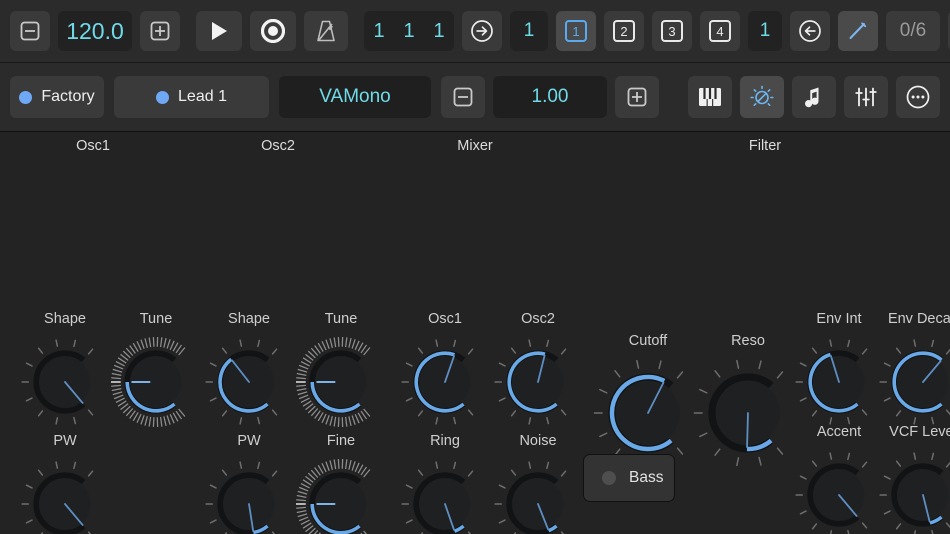  I want to click on knob-label-osc1-tune: Tune, so click(156, 319).